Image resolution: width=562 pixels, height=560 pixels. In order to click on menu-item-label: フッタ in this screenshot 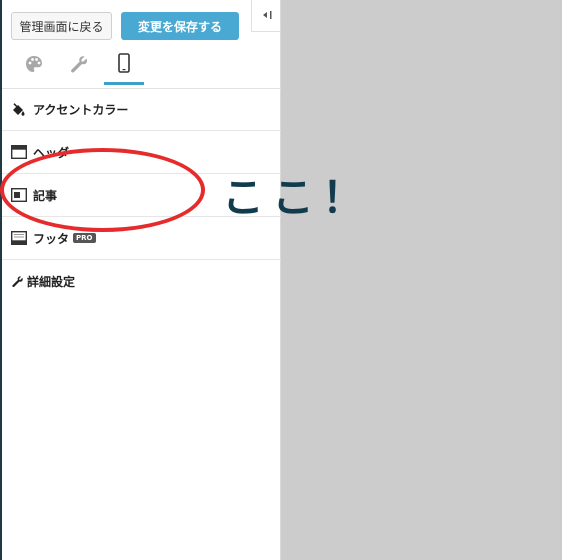, I will do `click(51, 238)`.